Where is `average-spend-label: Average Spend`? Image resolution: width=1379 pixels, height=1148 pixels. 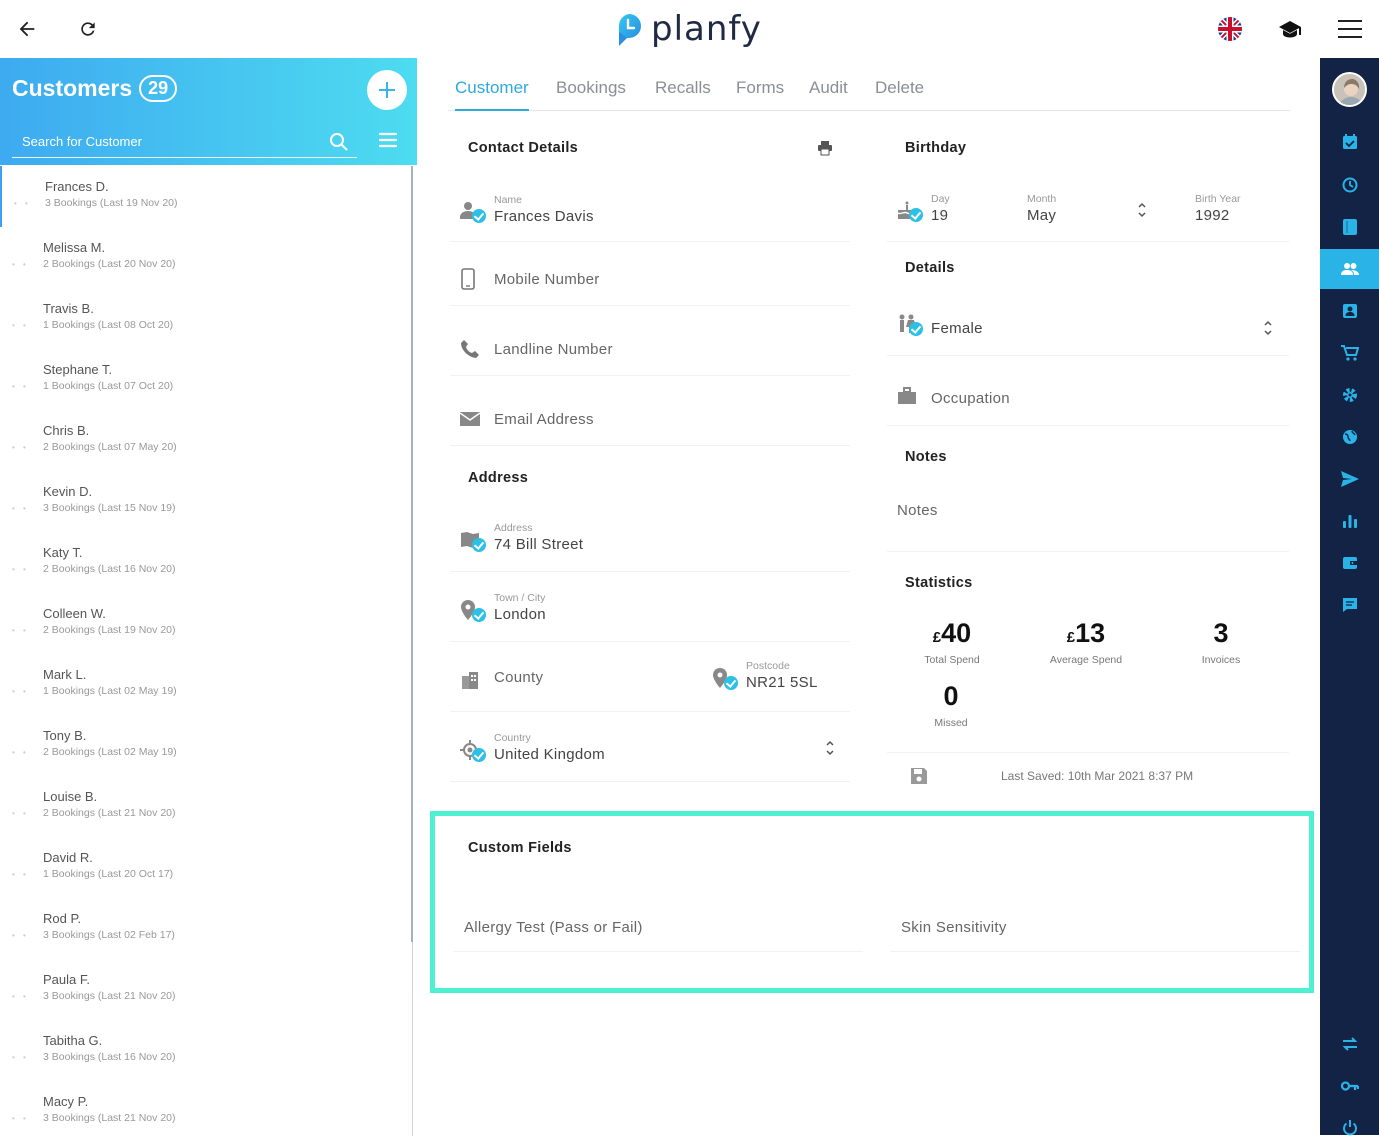 average-spend-label: Average Spend is located at coordinates (1086, 660).